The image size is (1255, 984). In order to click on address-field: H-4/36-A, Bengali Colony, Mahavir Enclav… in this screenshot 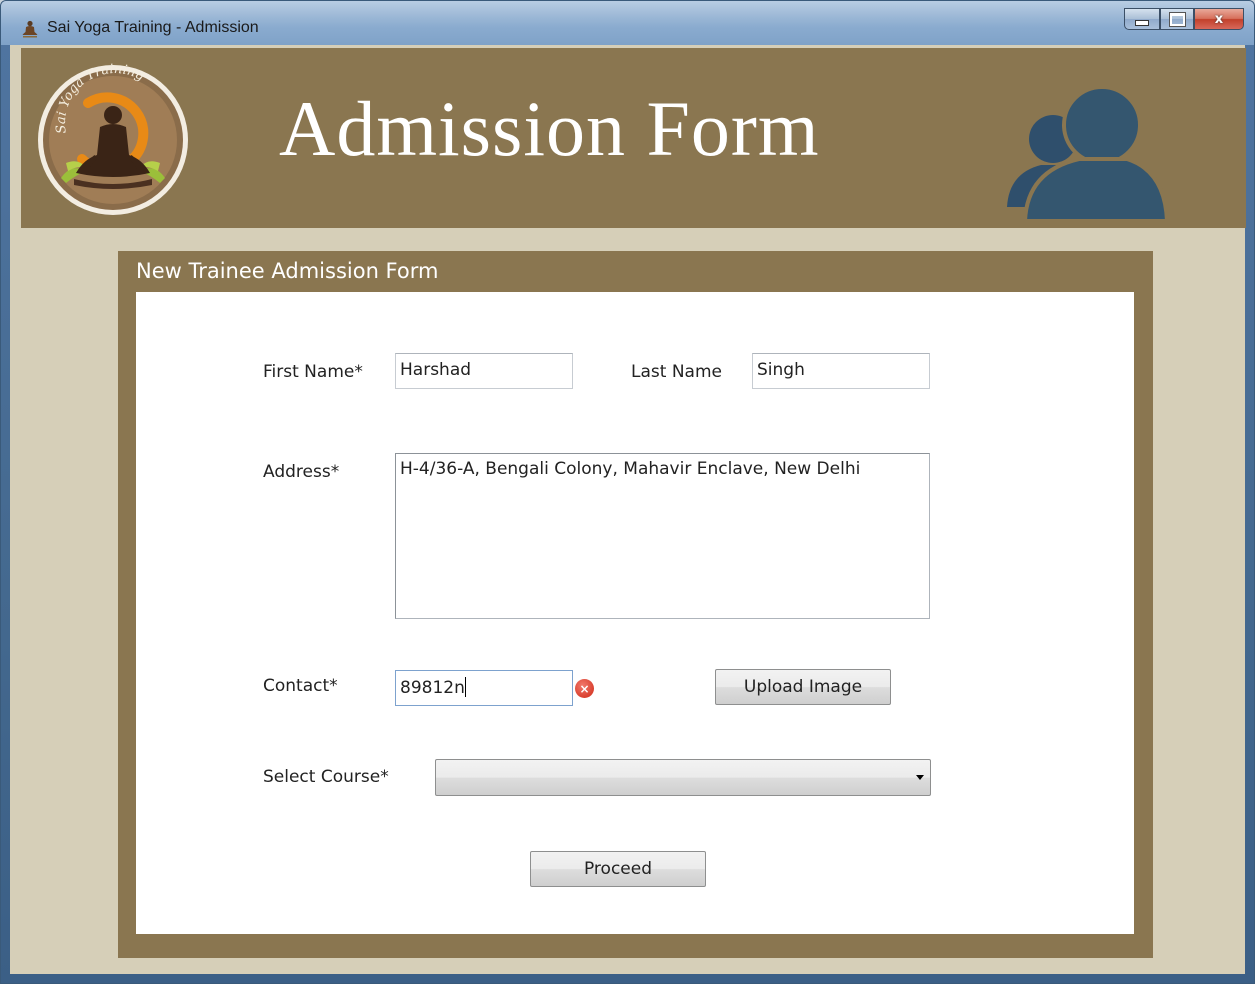, I will do `click(662, 536)`.